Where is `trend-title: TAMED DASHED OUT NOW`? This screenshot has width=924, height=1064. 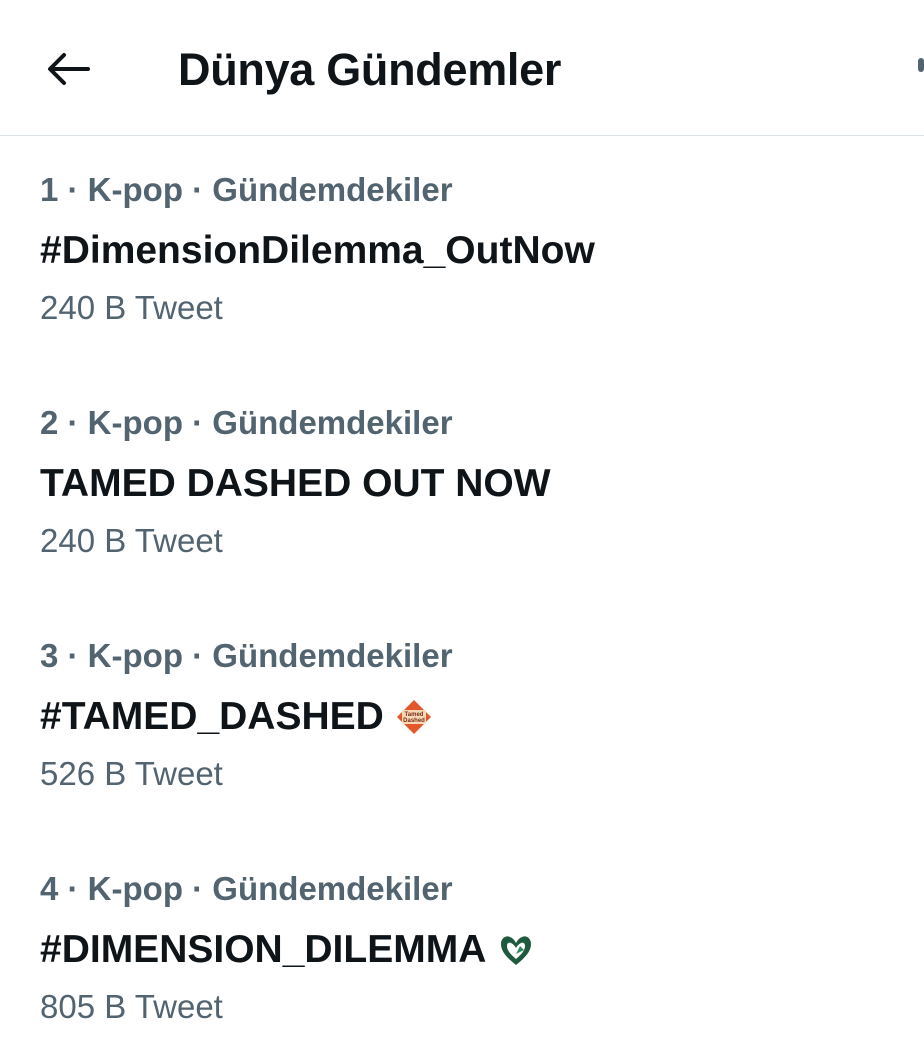
trend-title: TAMED DASHED OUT NOW is located at coordinates (295, 484).